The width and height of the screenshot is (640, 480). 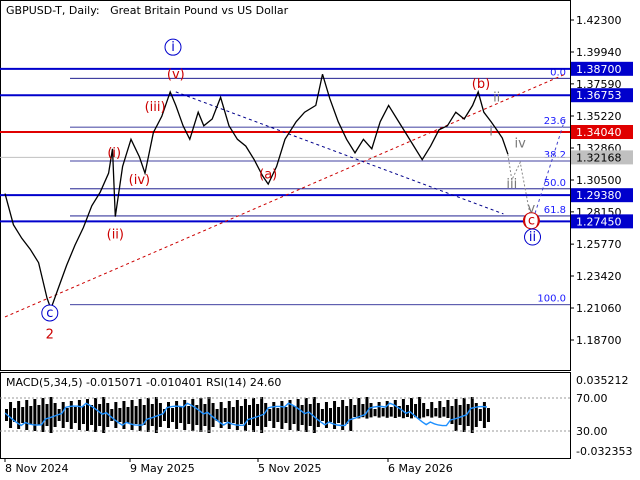 I want to click on price-level-label: 1.29380, so click(x=599, y=195).